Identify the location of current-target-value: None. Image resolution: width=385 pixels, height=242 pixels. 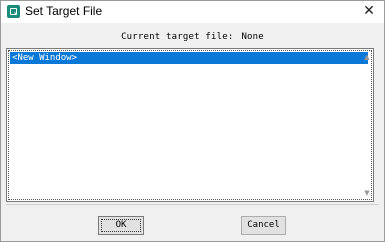
(252, 37).